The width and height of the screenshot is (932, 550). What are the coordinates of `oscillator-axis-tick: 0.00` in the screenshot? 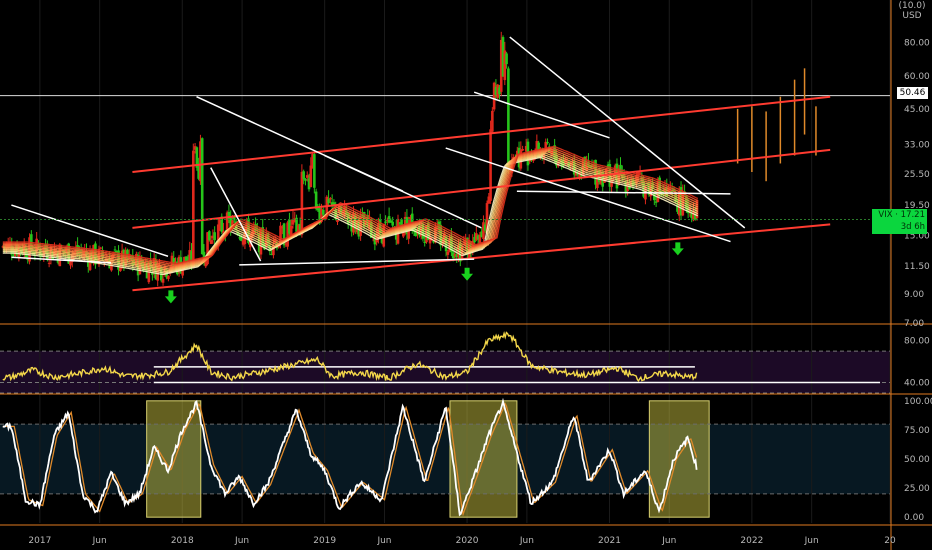 It's located at (914, 518).